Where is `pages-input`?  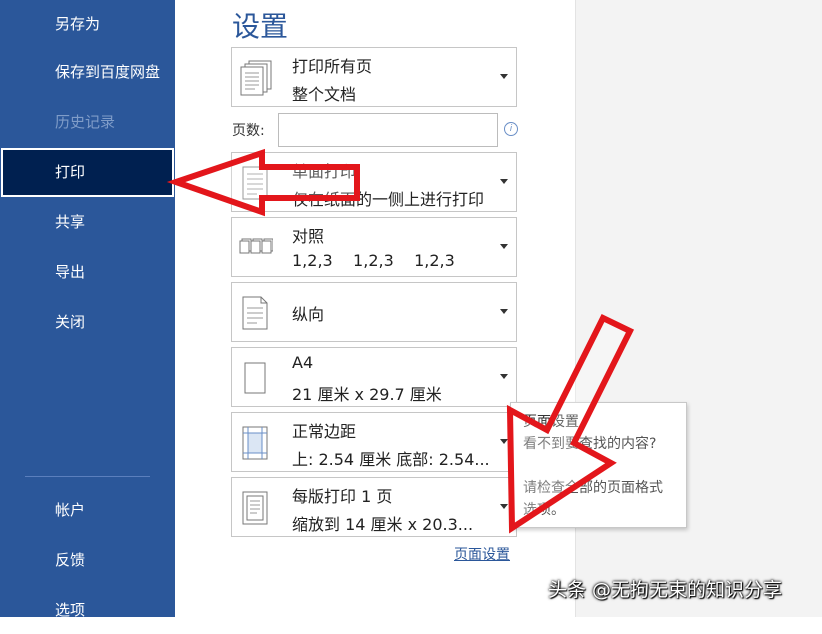 pages-input is located at coordinates (388, 130).